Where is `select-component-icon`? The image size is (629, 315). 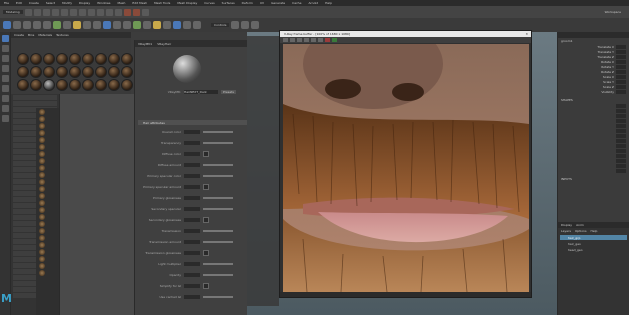 select-component-icon is located at coordinates (91, 12).